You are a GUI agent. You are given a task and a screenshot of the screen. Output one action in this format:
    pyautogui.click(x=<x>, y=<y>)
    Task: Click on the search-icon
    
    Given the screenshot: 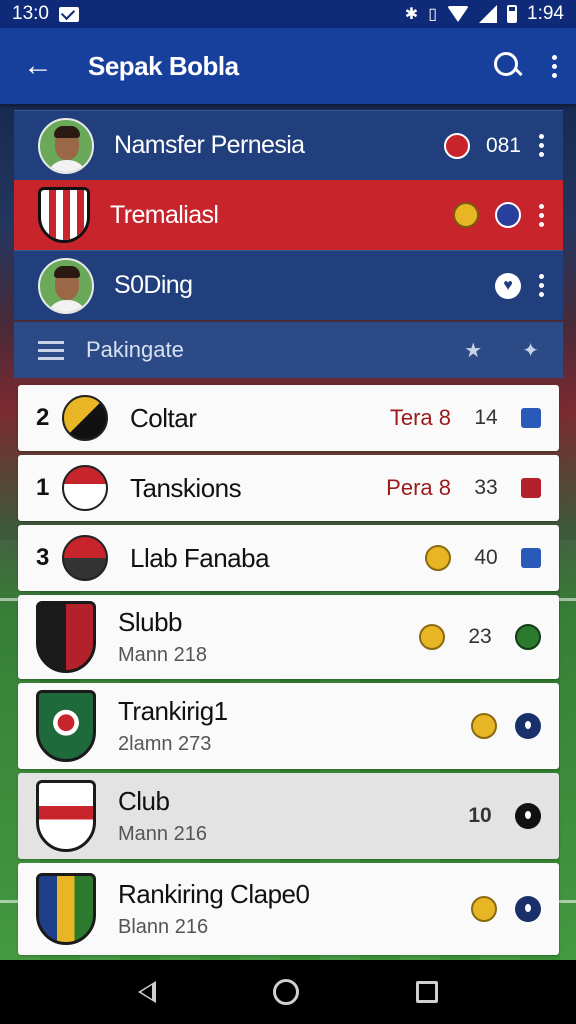 What is the action you would take?
    pyautogui.click(x=508, y=66)
    